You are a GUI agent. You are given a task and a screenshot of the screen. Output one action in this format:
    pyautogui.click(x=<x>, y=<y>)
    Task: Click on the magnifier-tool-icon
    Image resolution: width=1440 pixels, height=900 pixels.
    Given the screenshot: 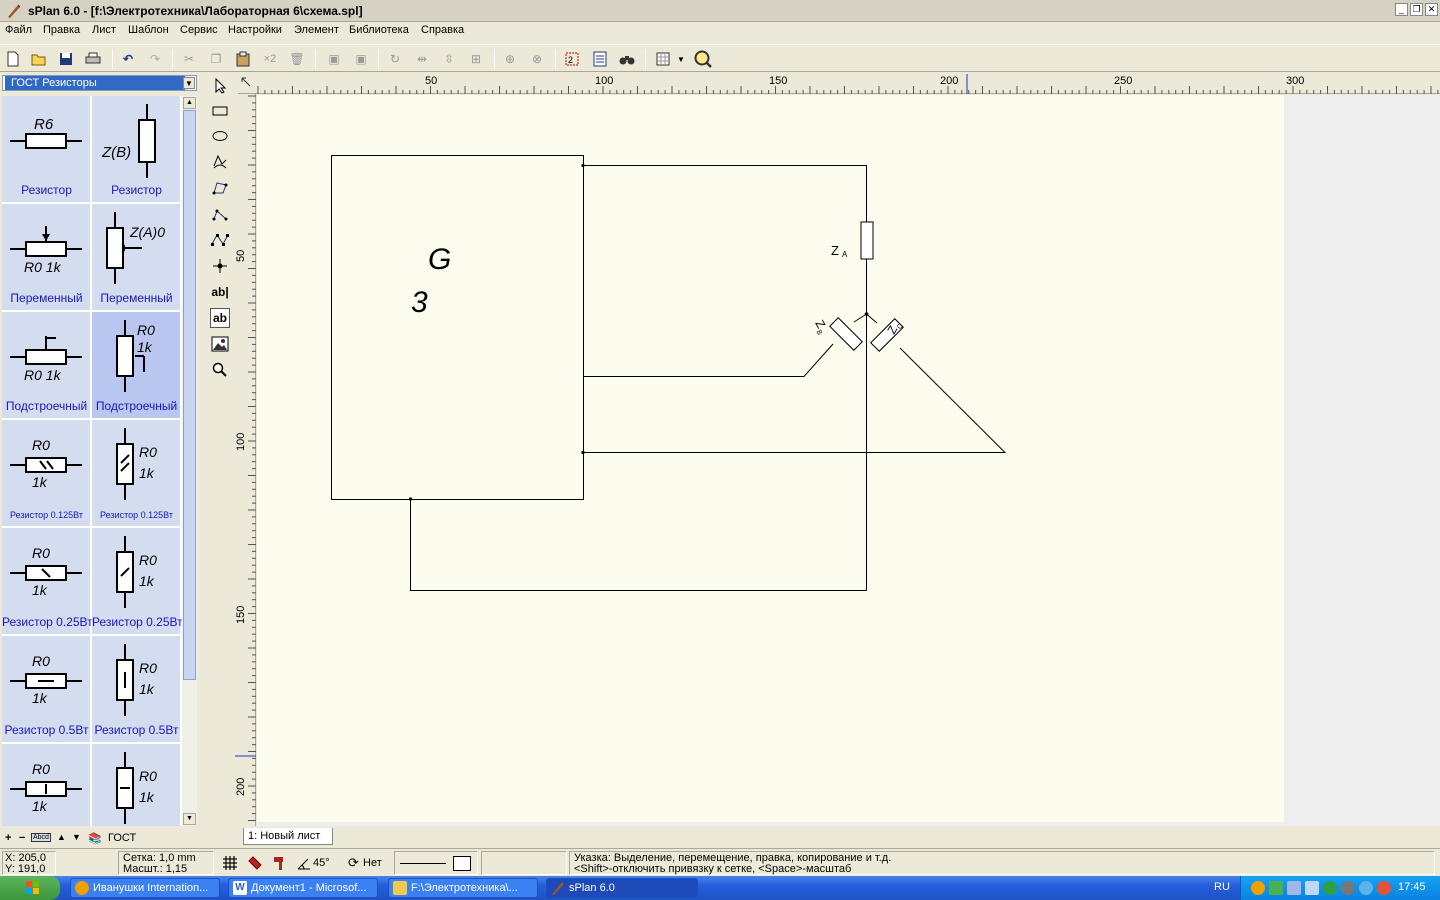 What is the action you would take?
    pyautogui.click(x=220, y=370)
    